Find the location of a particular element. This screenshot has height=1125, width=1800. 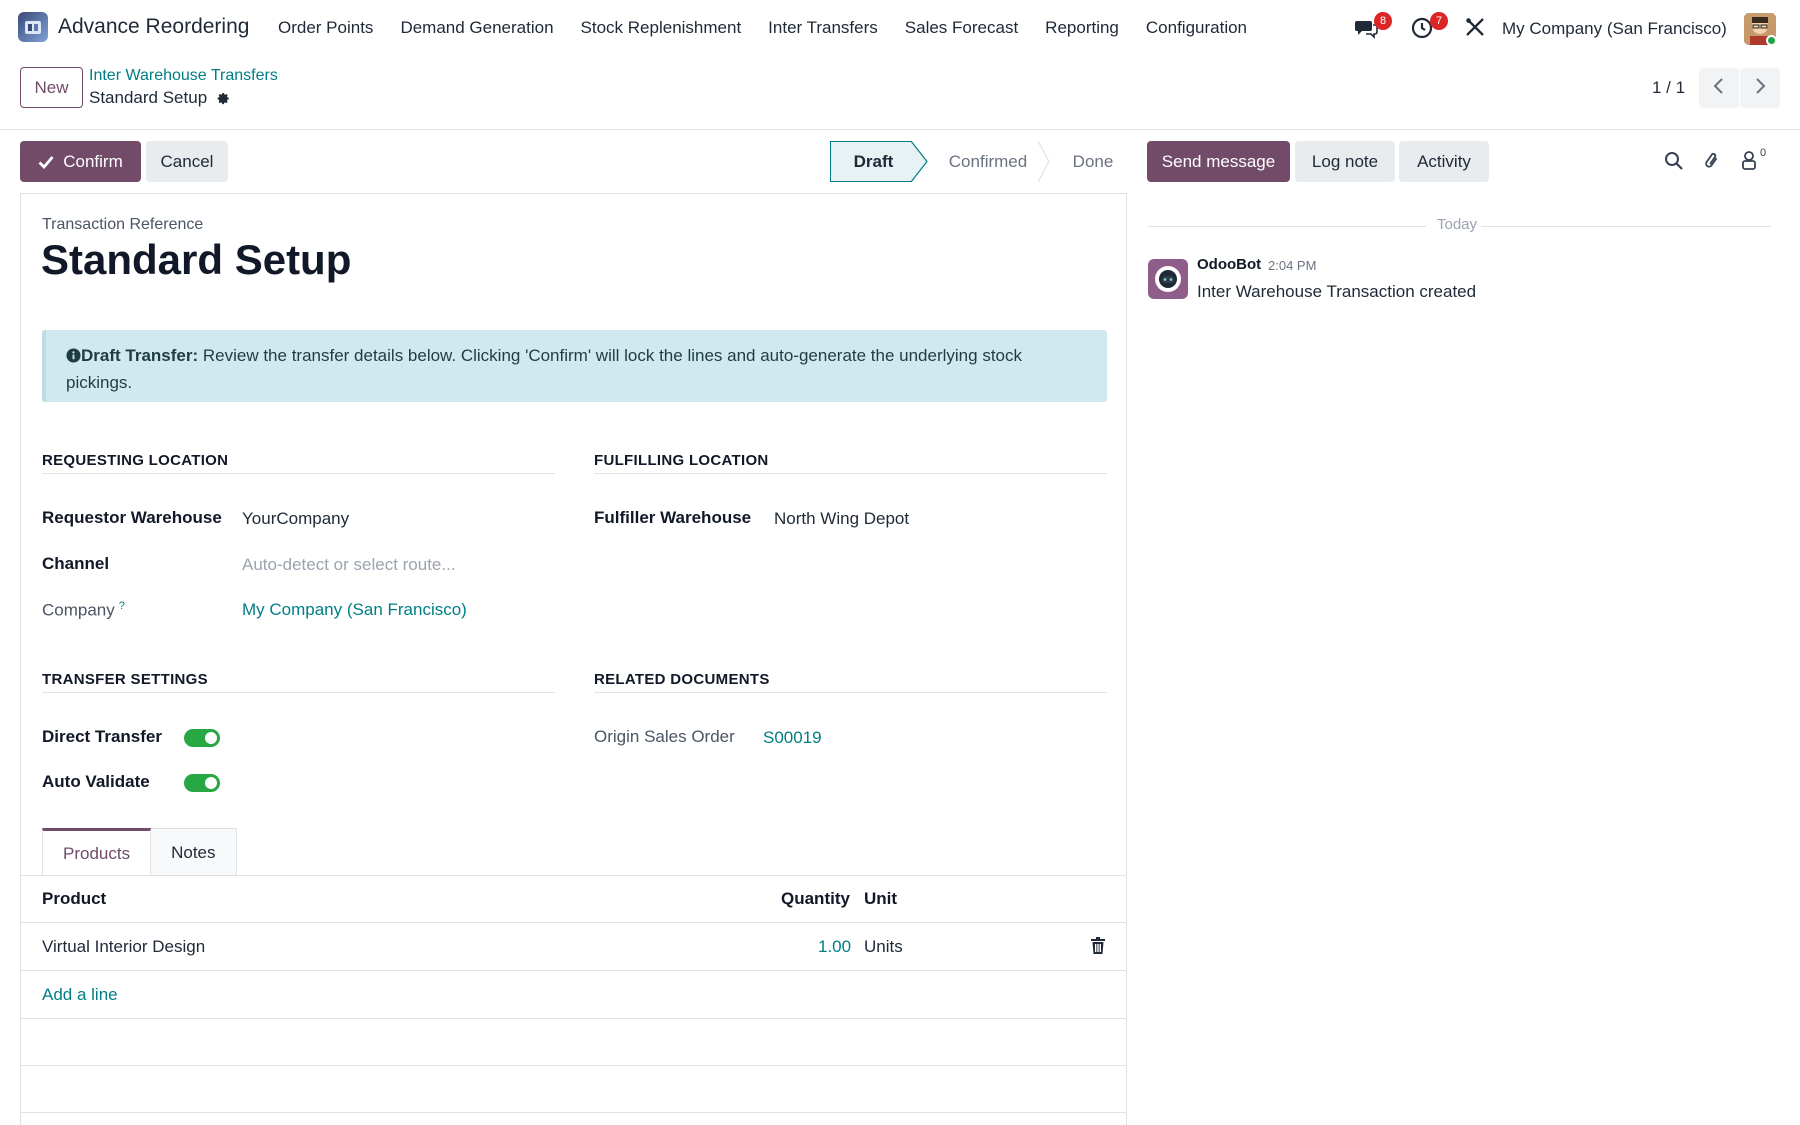

pager-previous-button is located at coordinates (1719, 88).